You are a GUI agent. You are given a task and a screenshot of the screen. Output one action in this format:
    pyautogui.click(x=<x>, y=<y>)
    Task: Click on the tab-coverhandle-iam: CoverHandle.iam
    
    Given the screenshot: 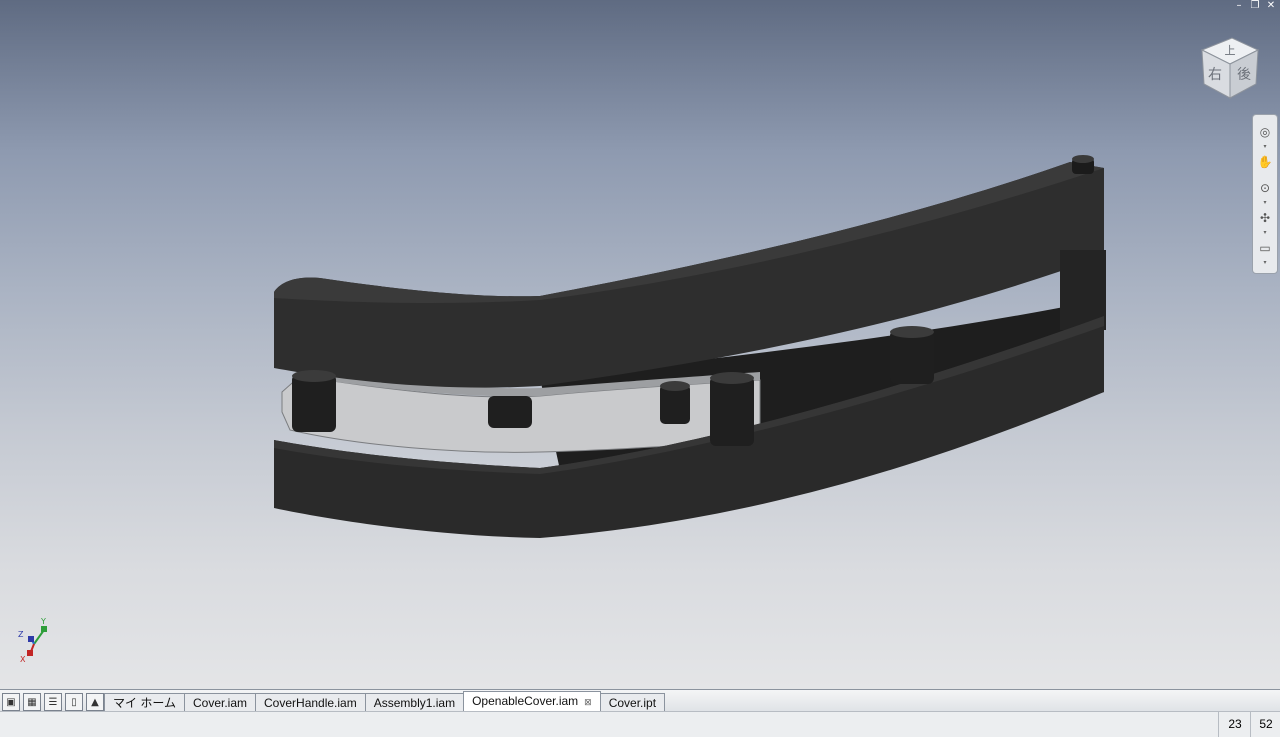 What is the action you would take?
    pyautogui.click(x=310, y=702)
    